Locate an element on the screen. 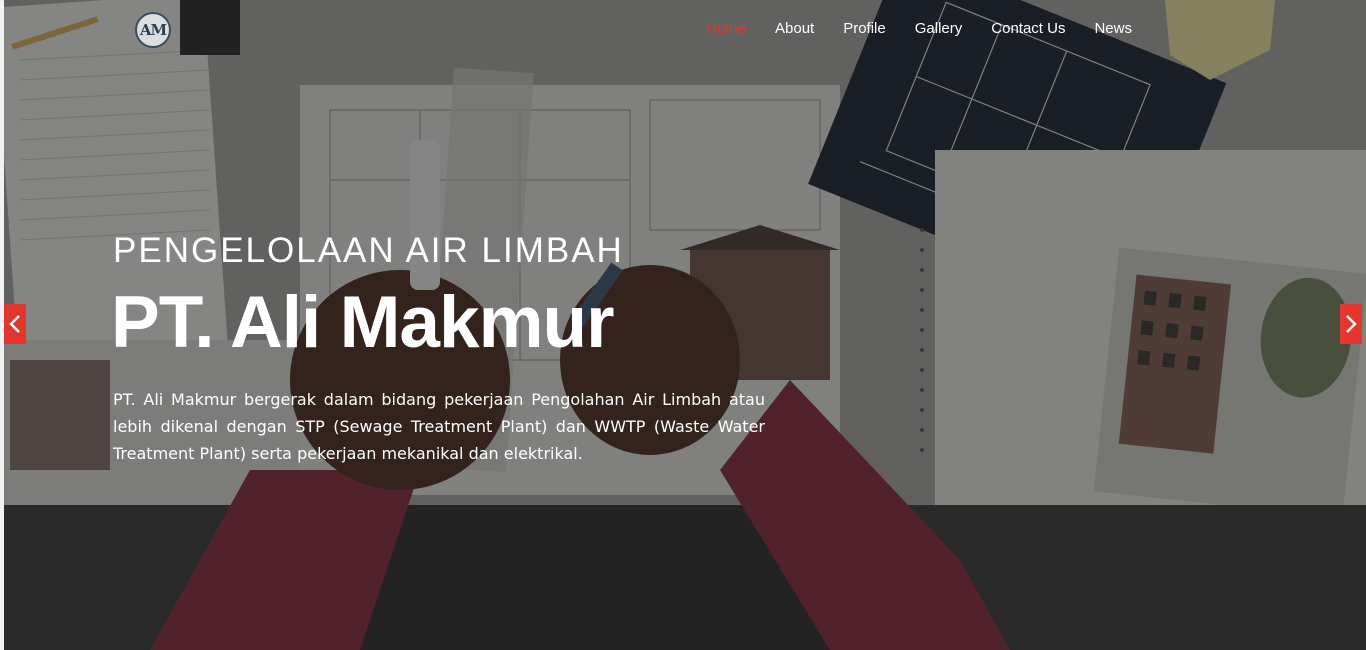 This screenshot has height=650, width=1366. chevron-left-icon is located at coordinates (14, 324).